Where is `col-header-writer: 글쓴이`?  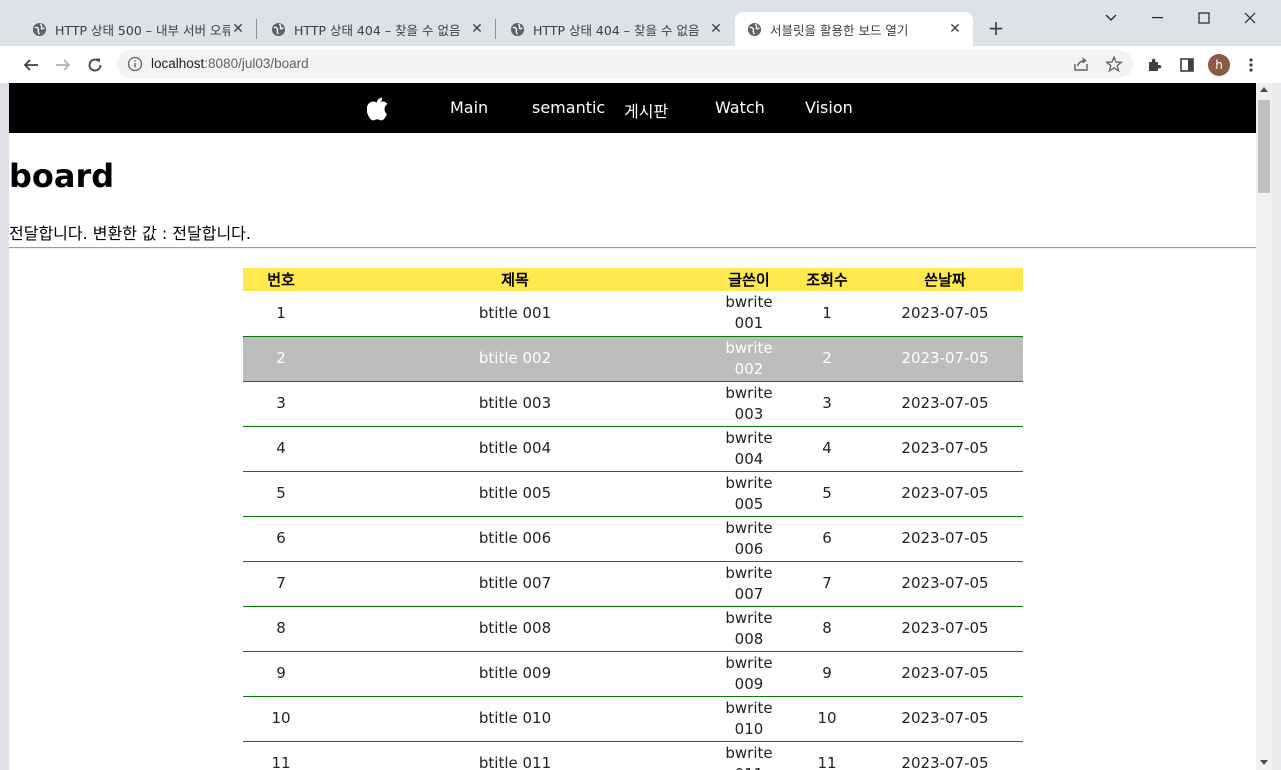
col-header-writer: 글쓴이 is located at coordinates (749, 279).